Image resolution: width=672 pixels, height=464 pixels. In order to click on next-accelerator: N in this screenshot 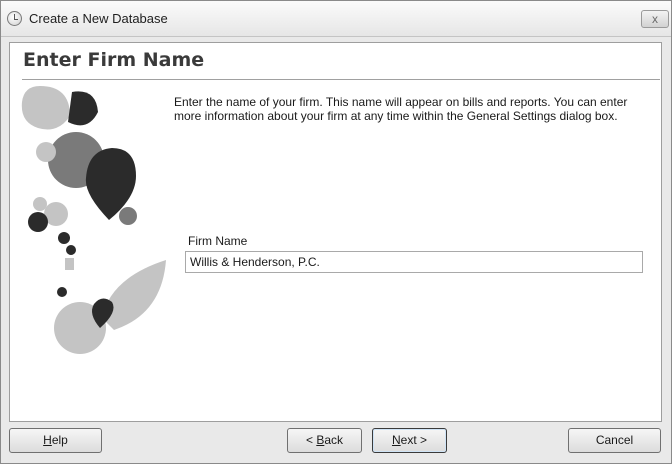, I will do `click(396, 440)`.